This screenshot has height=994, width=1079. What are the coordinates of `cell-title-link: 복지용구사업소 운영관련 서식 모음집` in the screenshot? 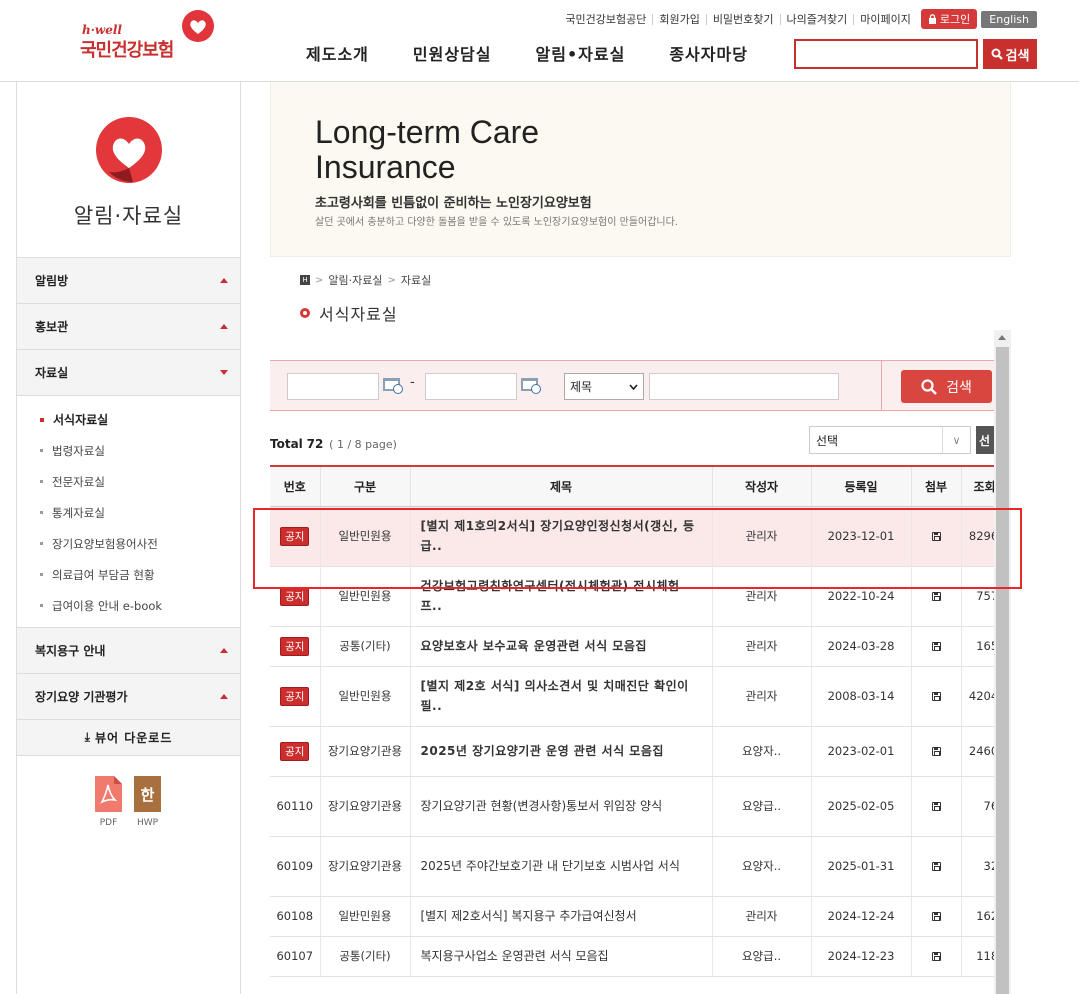 It's located at (561, 956).